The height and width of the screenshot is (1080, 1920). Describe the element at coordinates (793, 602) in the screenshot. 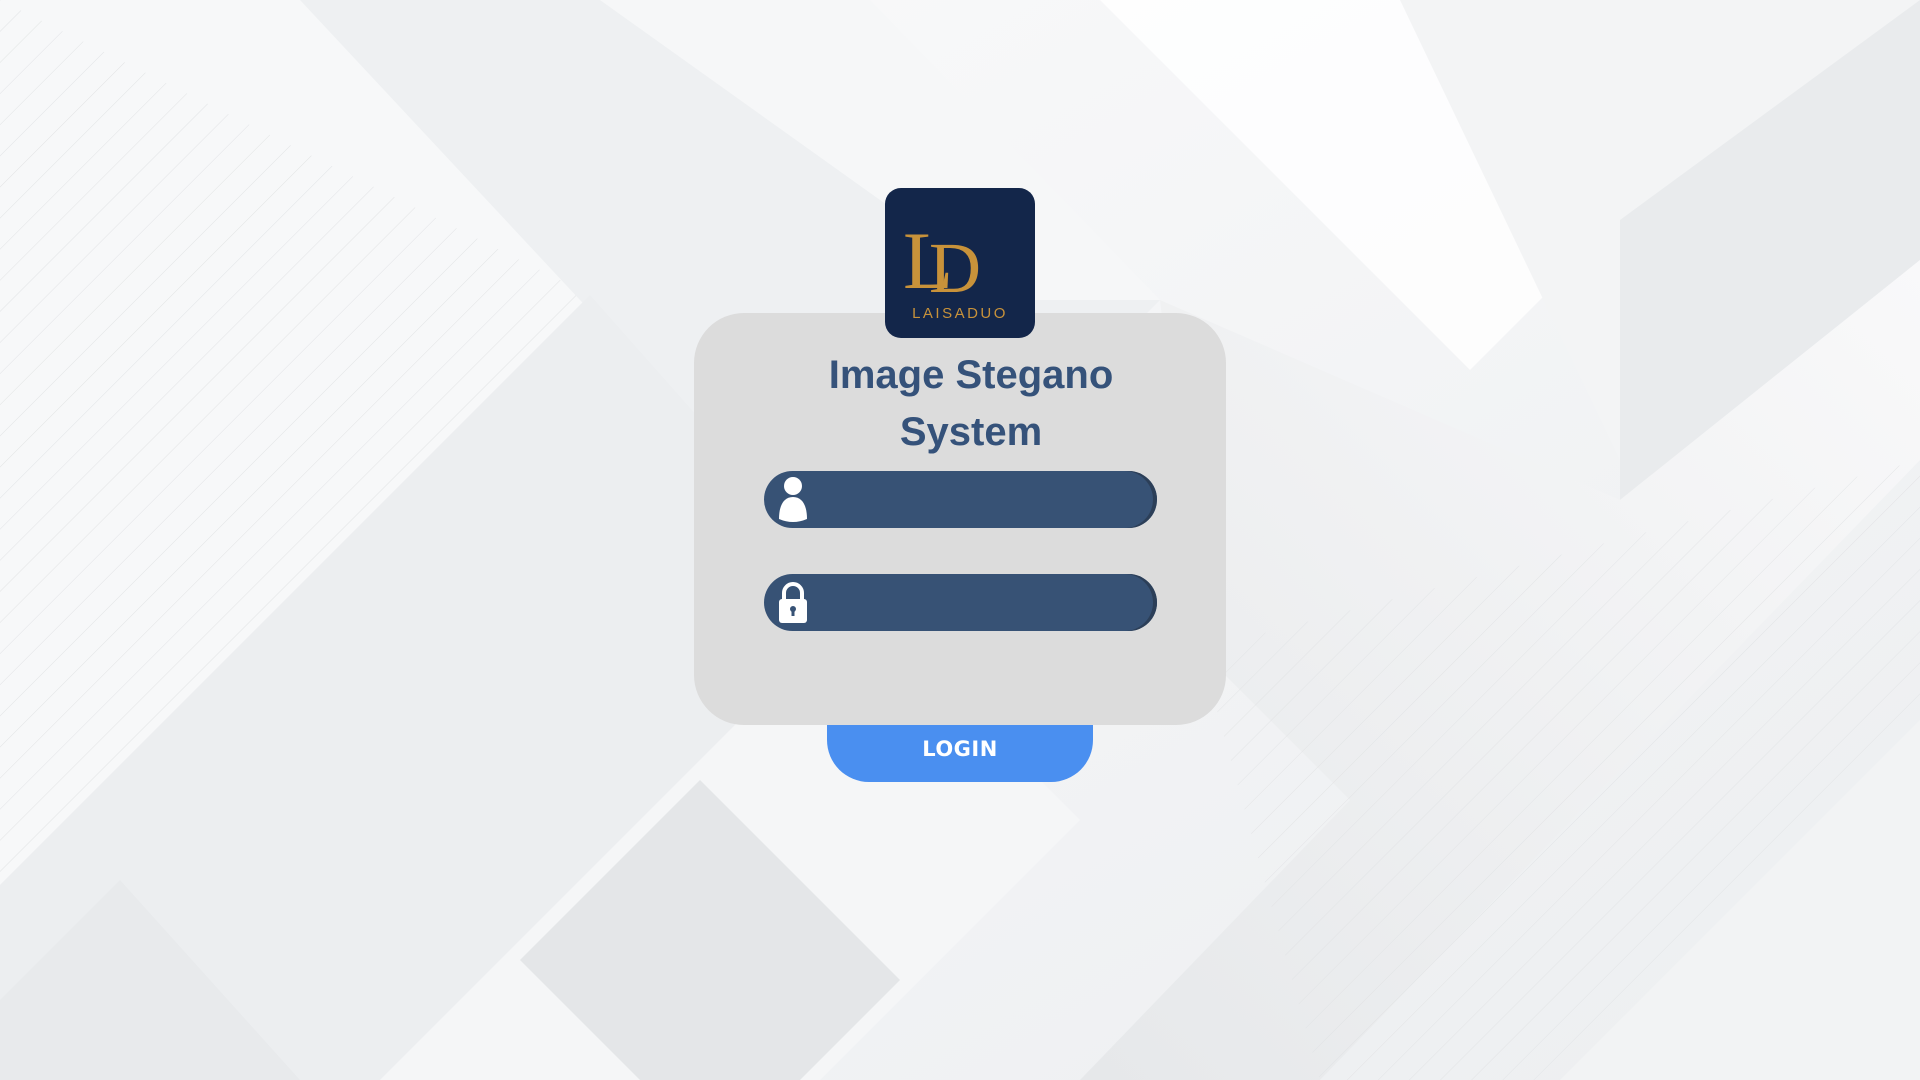

I see `lock-icon` at that location.